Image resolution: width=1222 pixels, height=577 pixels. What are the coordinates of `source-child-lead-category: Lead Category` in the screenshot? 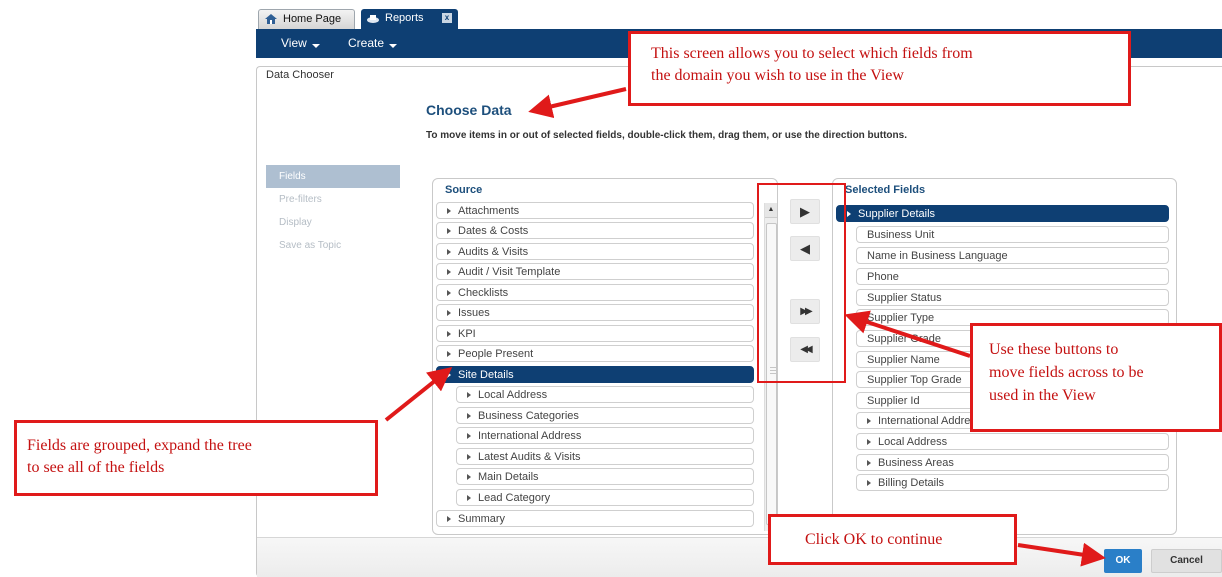 It's located at (605, 497).